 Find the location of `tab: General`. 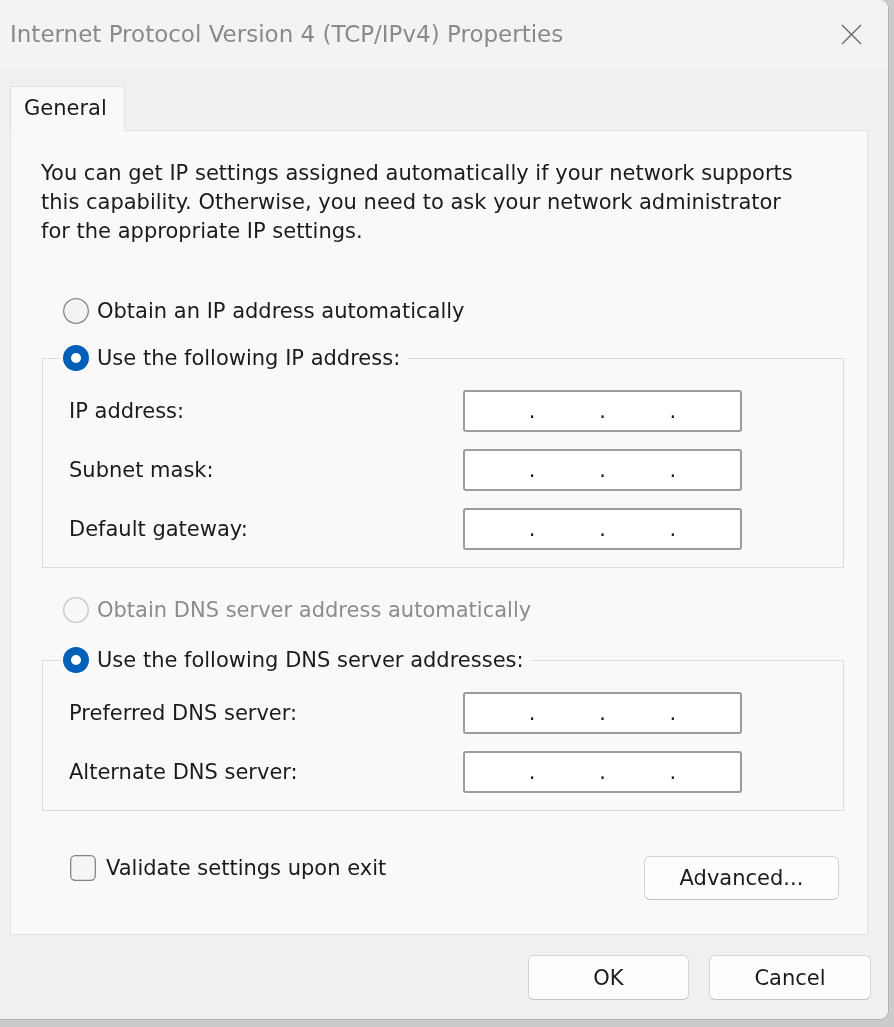

tab: General is located at coordinates (67, 108).